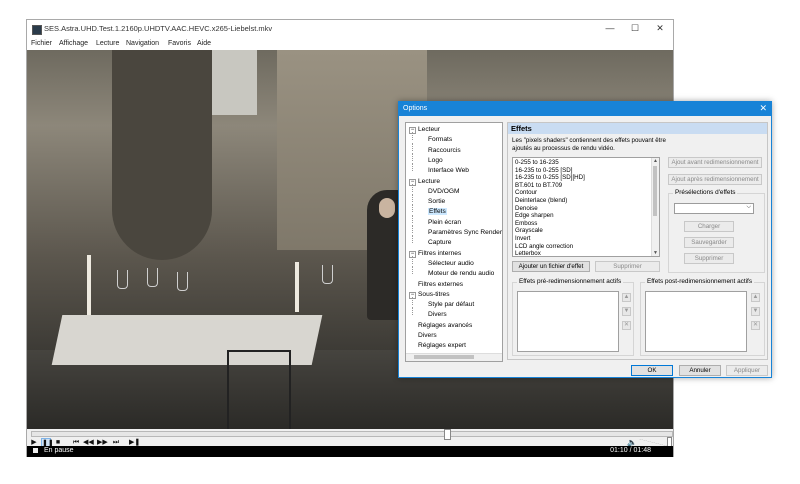  Describe the element at coordinates (522, 238) in the screenshot. I see `shader-list-item: Invert` at that location.